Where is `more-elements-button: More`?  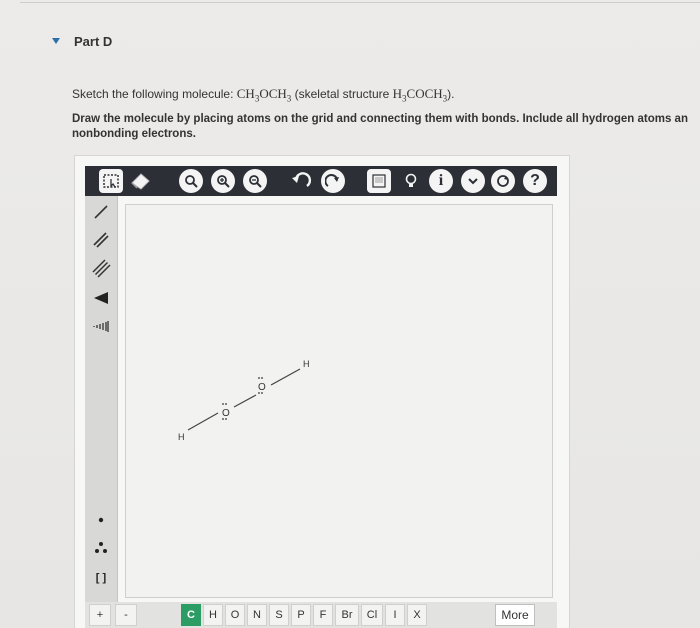 more-elements-button: More is located at coordinates (515, 615).